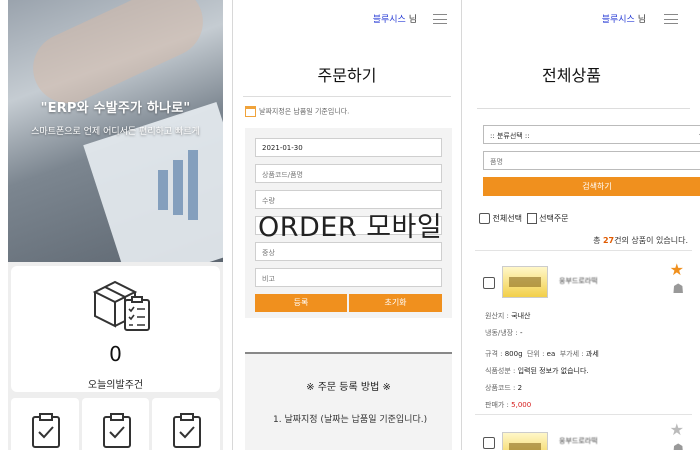 The width and height of the screenshot is (700, 450). I want to click on price-label: 판매가 :, so click(497, 405).